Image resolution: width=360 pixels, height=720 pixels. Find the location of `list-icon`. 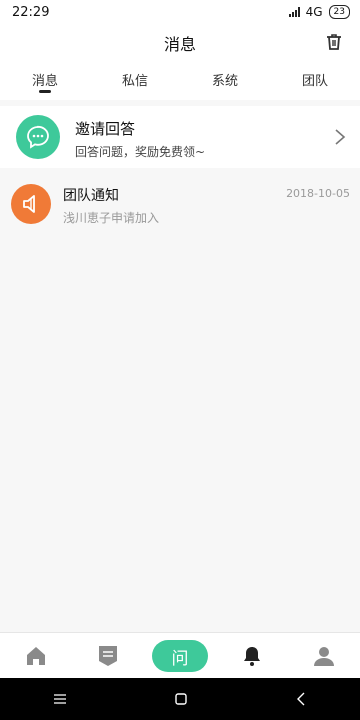

list-icon is located at coordinates (108, 656).